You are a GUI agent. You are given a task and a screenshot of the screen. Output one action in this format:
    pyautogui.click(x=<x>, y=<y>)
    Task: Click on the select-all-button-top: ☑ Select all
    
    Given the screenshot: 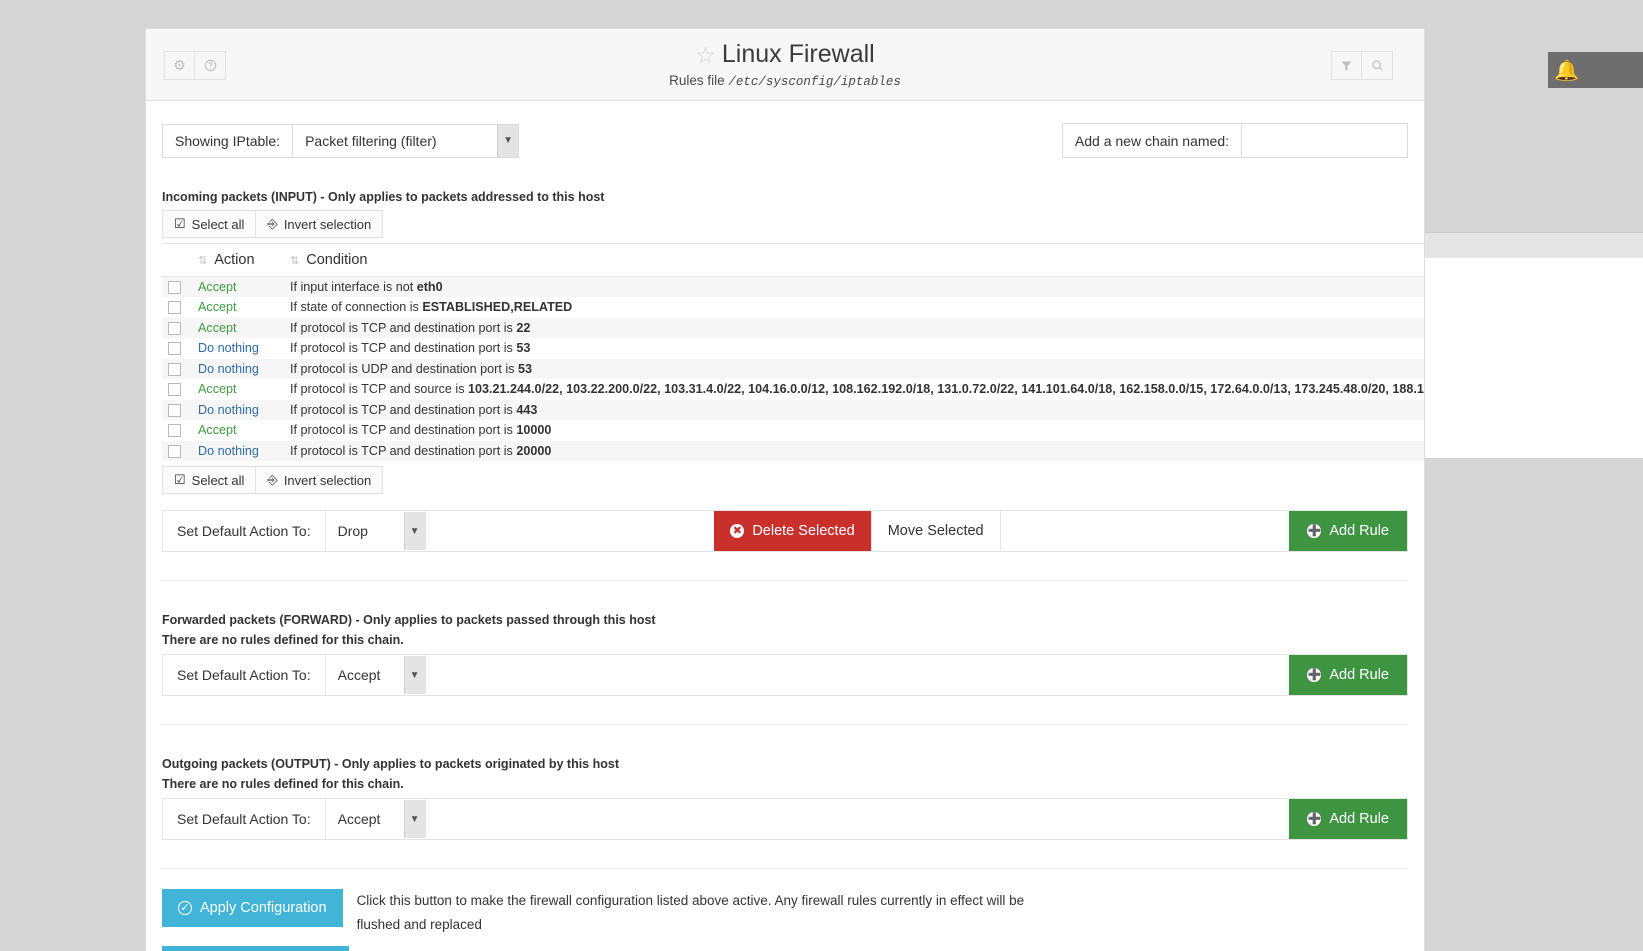 What is the action you would take?
    pyautogui.click(x=209, y=224)
    